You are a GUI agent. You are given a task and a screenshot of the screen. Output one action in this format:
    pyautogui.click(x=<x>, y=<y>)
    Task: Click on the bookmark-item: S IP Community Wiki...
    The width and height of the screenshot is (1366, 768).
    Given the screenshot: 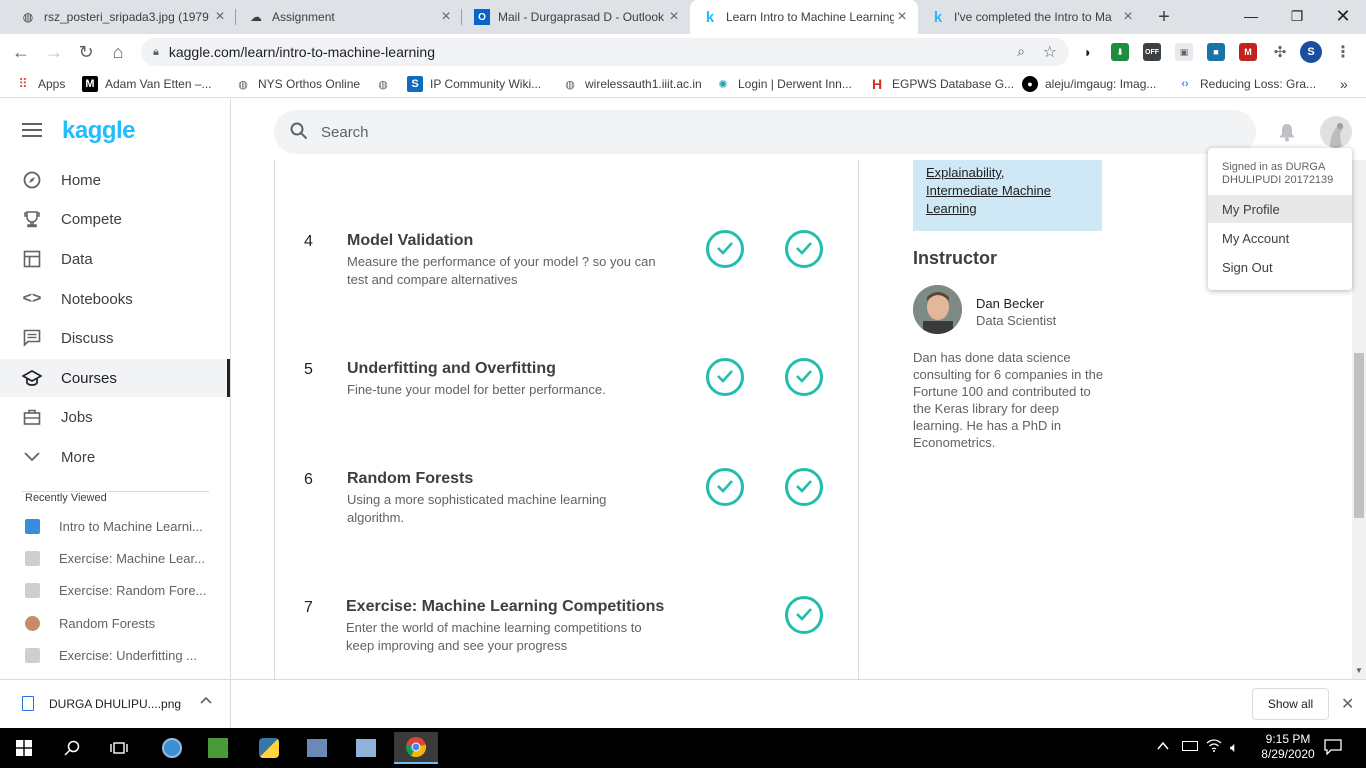 What is the action you would take?
    pyautogui.click(x=474, y=84)
    